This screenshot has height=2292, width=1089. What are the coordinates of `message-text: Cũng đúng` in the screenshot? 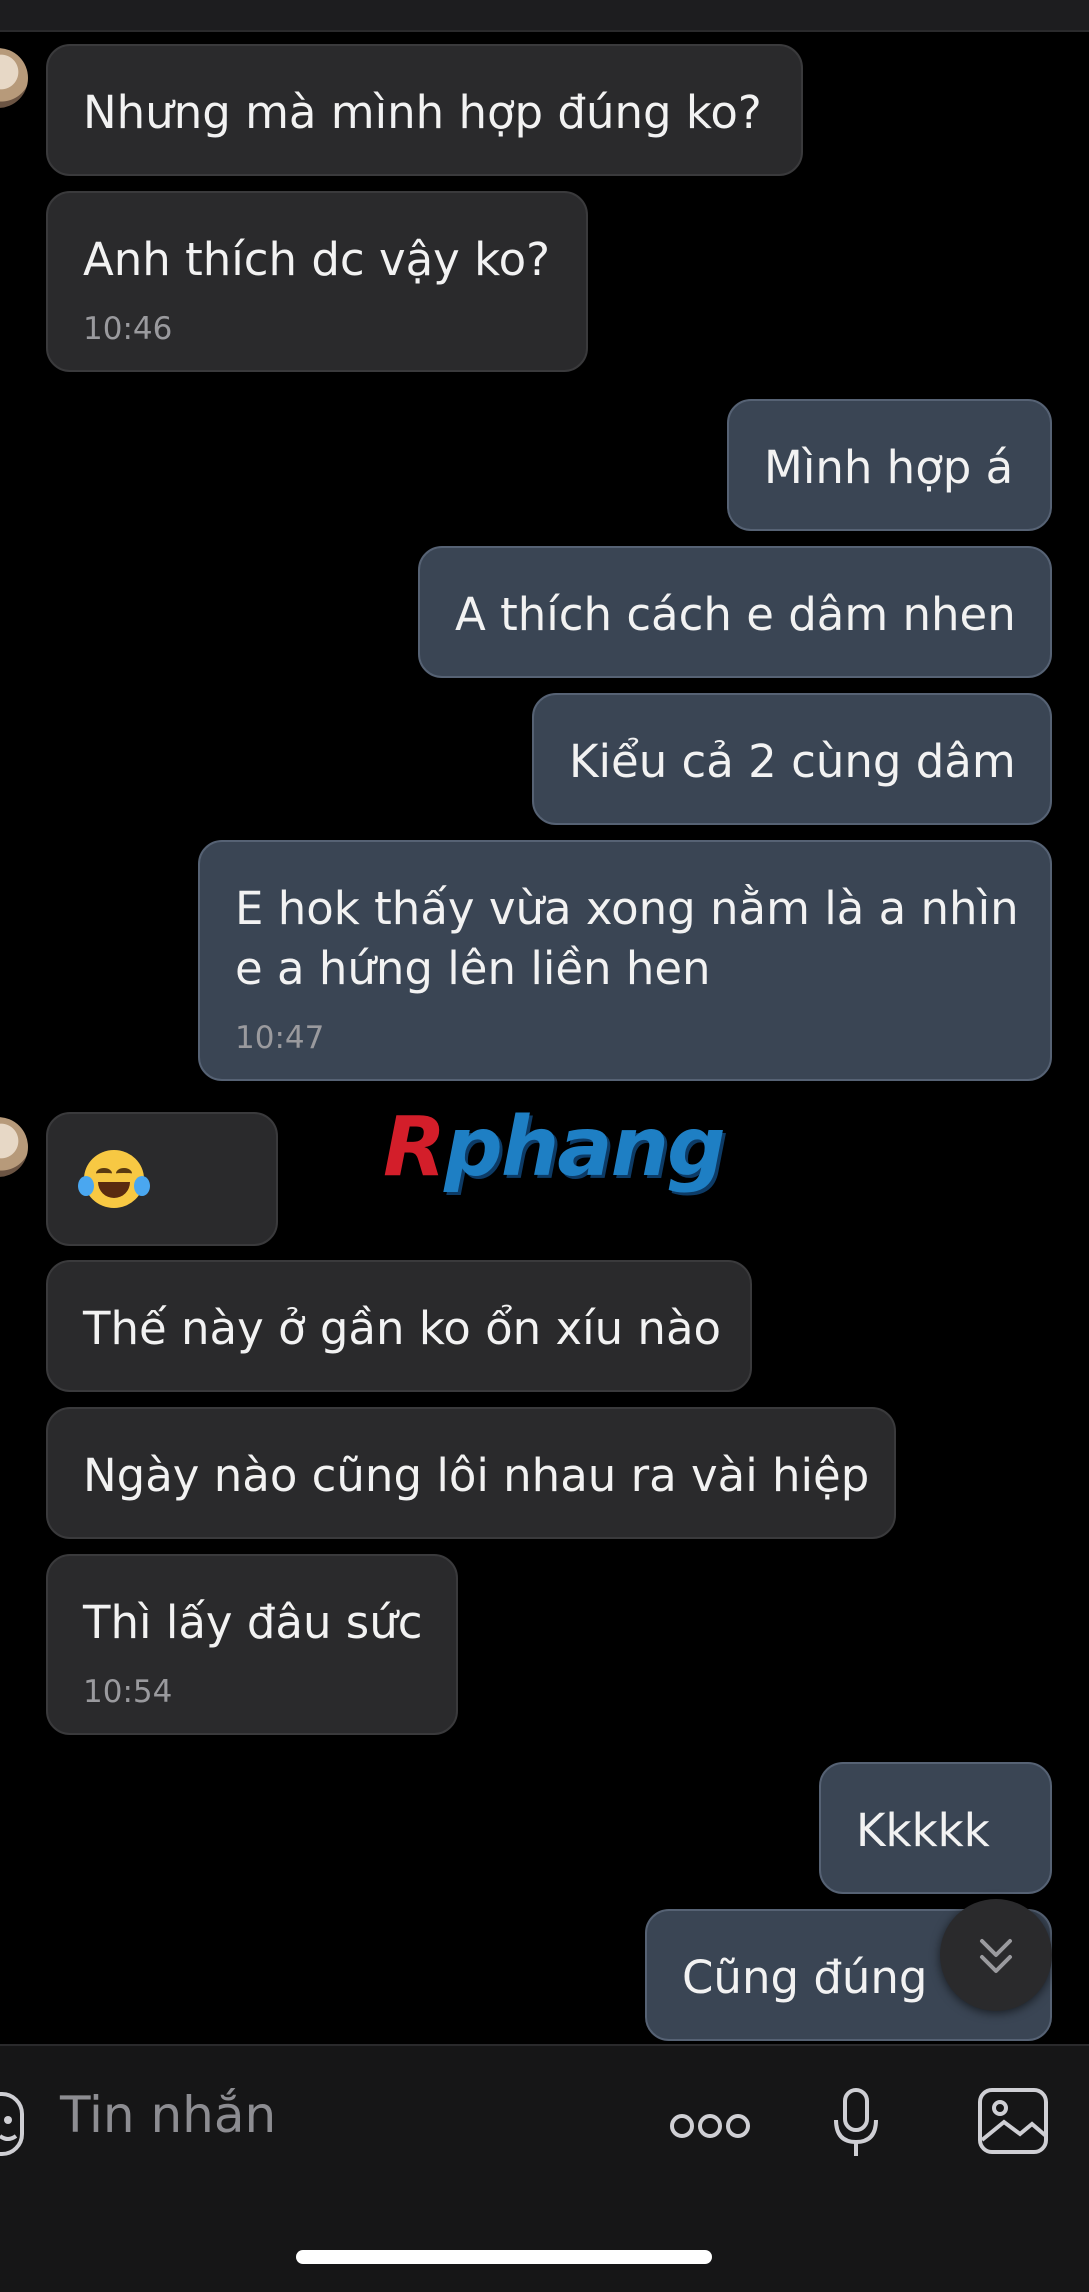 It's located at (805, 1977).